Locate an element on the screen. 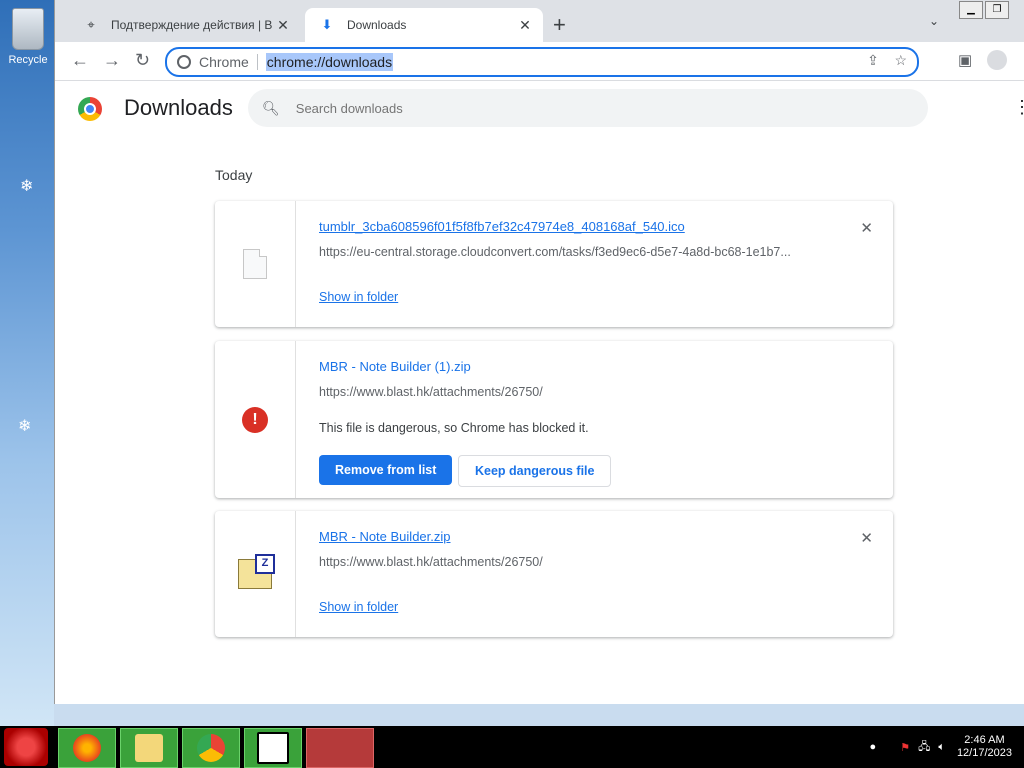 This screenshot has width=1024, height=768. zip-icon: Z is located at coordinates (256, 571).